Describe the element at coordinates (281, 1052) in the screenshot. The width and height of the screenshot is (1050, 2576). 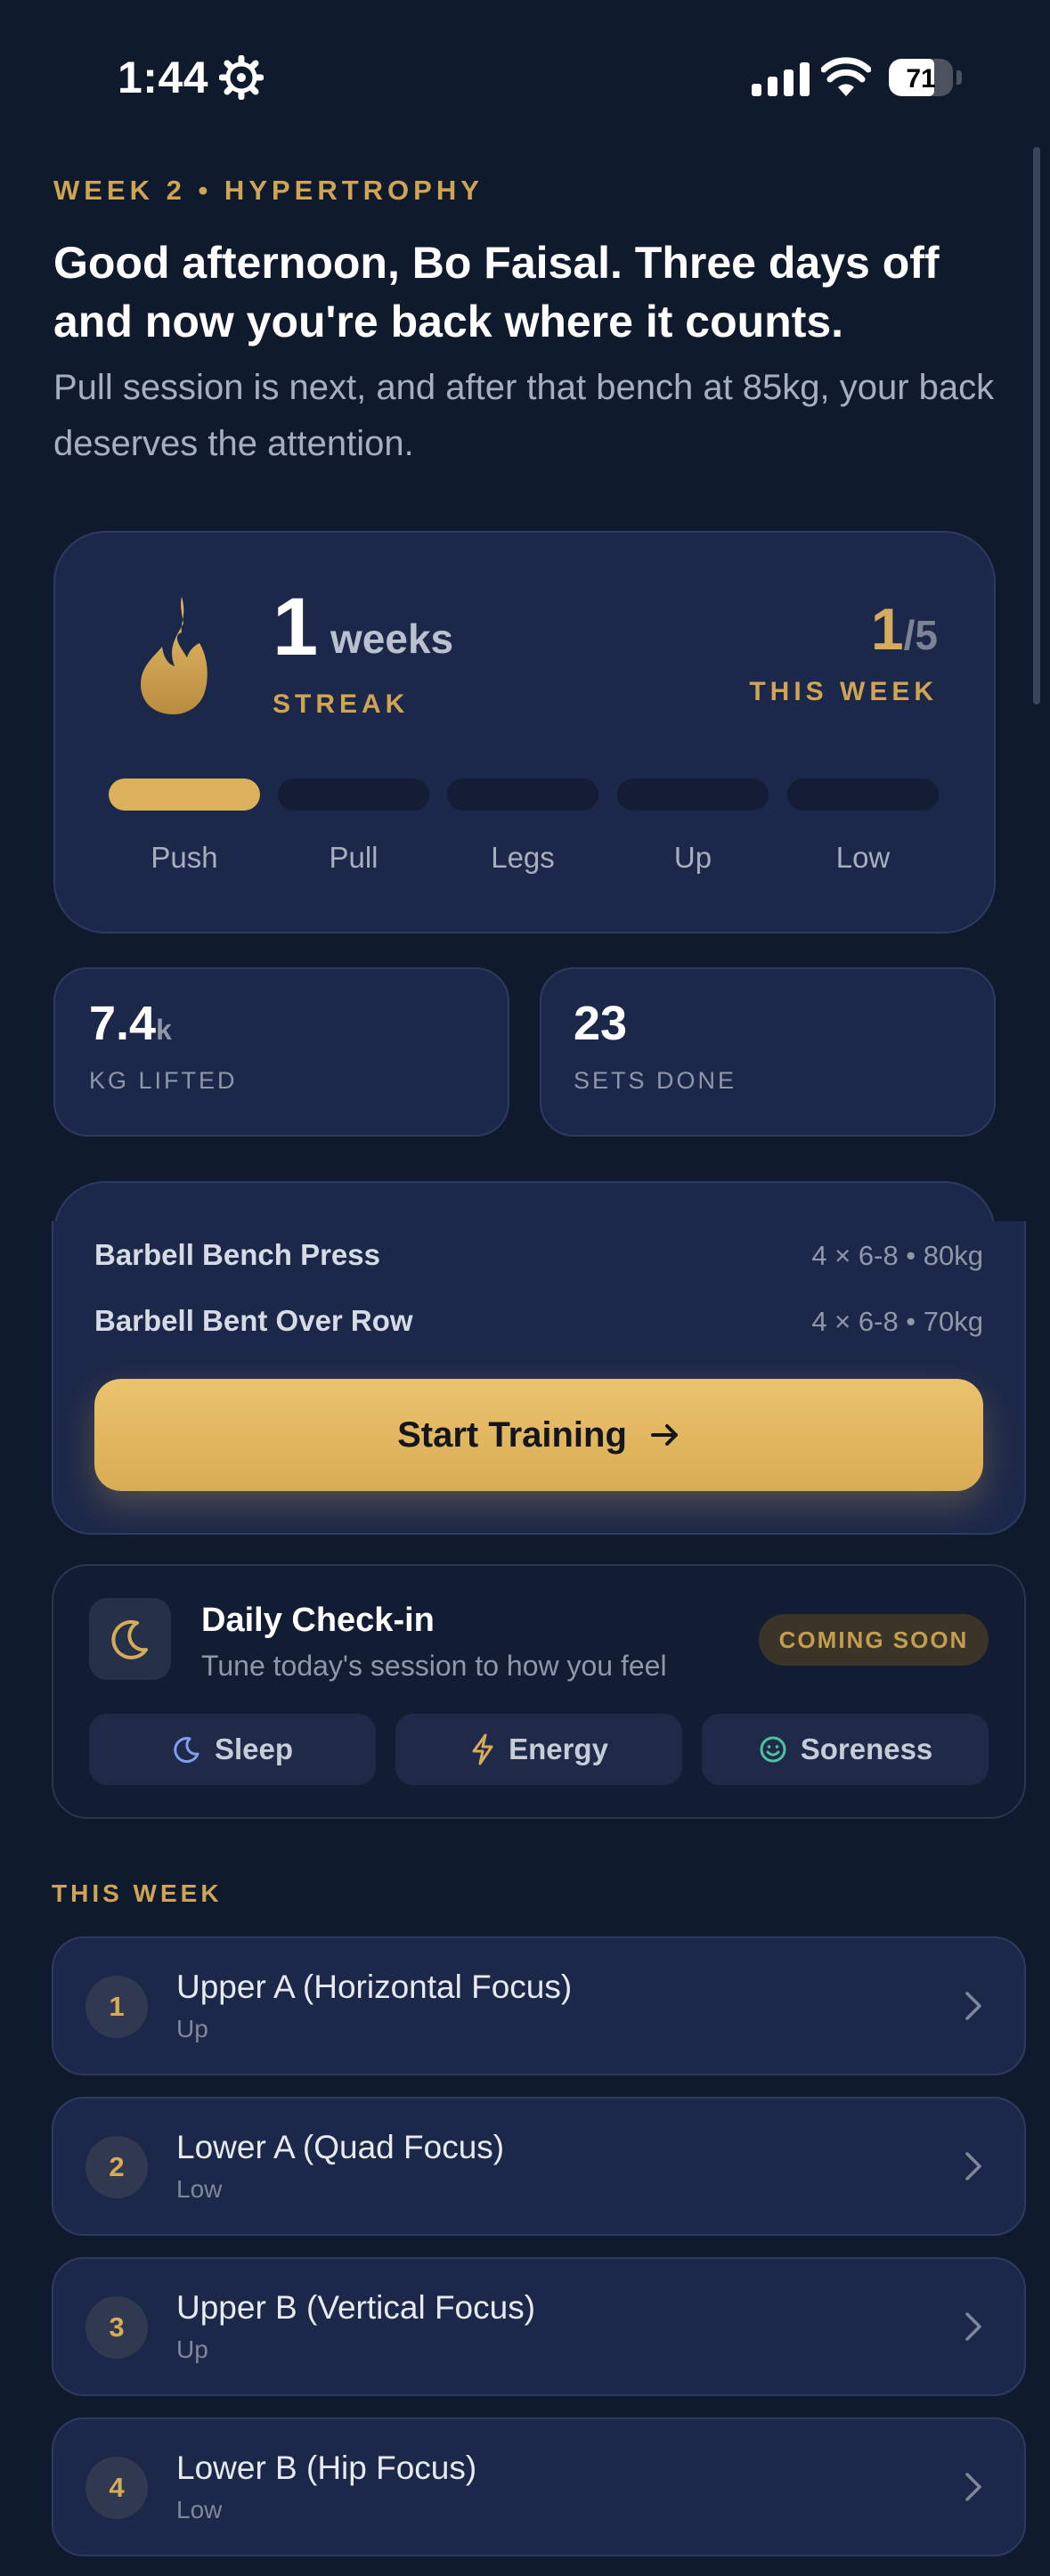
I see `stat-card-kg-lifted` at that location.